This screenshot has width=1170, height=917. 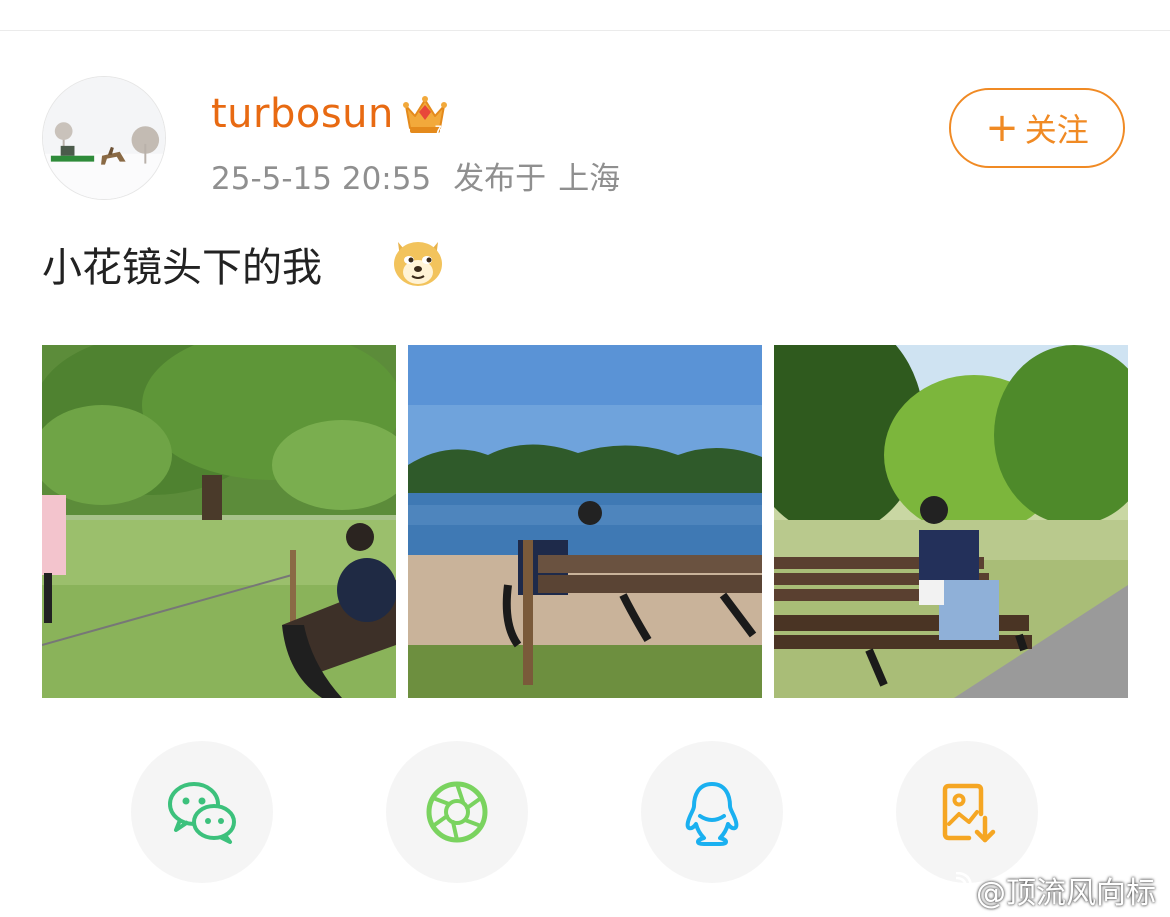 I want to click on share-wechat-button, so click(x=202, y=812).